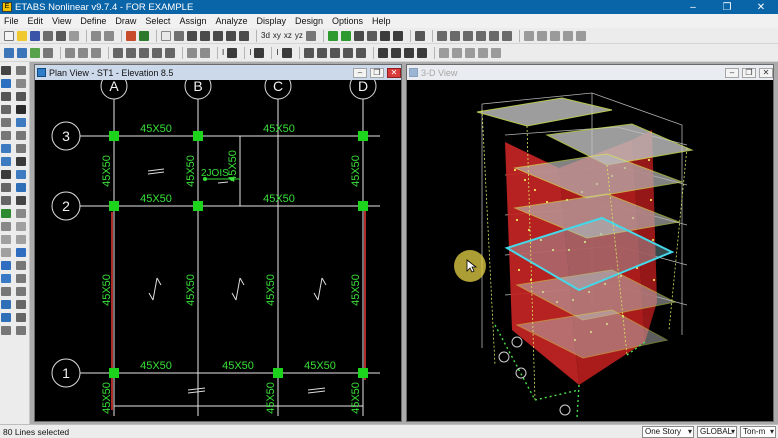 This screenshot has height=438, width=778. I want to click on move-down-story-icon, so click(345, 35).